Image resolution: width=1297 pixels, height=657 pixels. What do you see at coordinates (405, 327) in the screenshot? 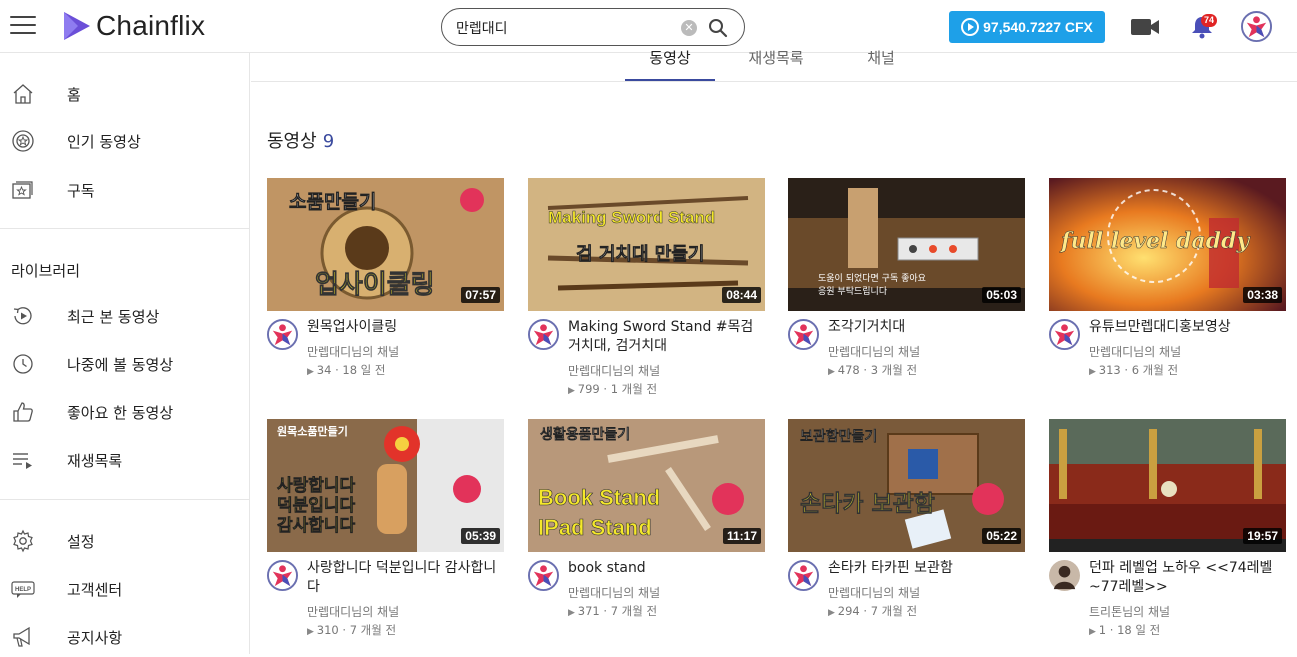
I see `video-title: 원목업사이클링` at bounding box center [405, 327].